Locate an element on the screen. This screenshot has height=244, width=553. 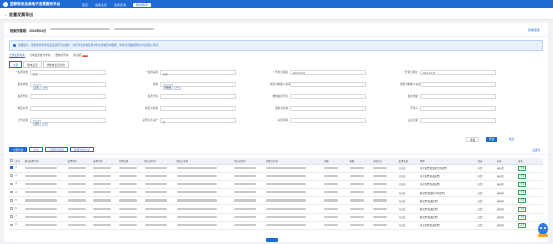
table-cell: 6 is located at coordinates (19, 209).